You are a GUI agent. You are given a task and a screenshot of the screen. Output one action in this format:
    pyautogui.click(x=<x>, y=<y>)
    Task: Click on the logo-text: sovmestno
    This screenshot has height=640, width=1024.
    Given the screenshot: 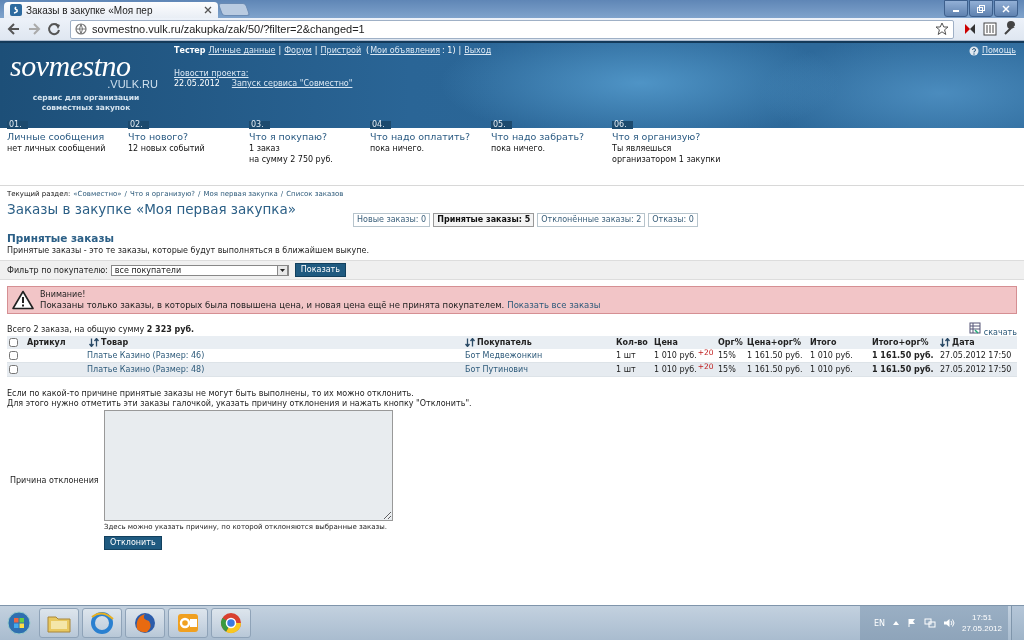 What is the action you would take?
    pyautogui.click(x=85, y=66)
    